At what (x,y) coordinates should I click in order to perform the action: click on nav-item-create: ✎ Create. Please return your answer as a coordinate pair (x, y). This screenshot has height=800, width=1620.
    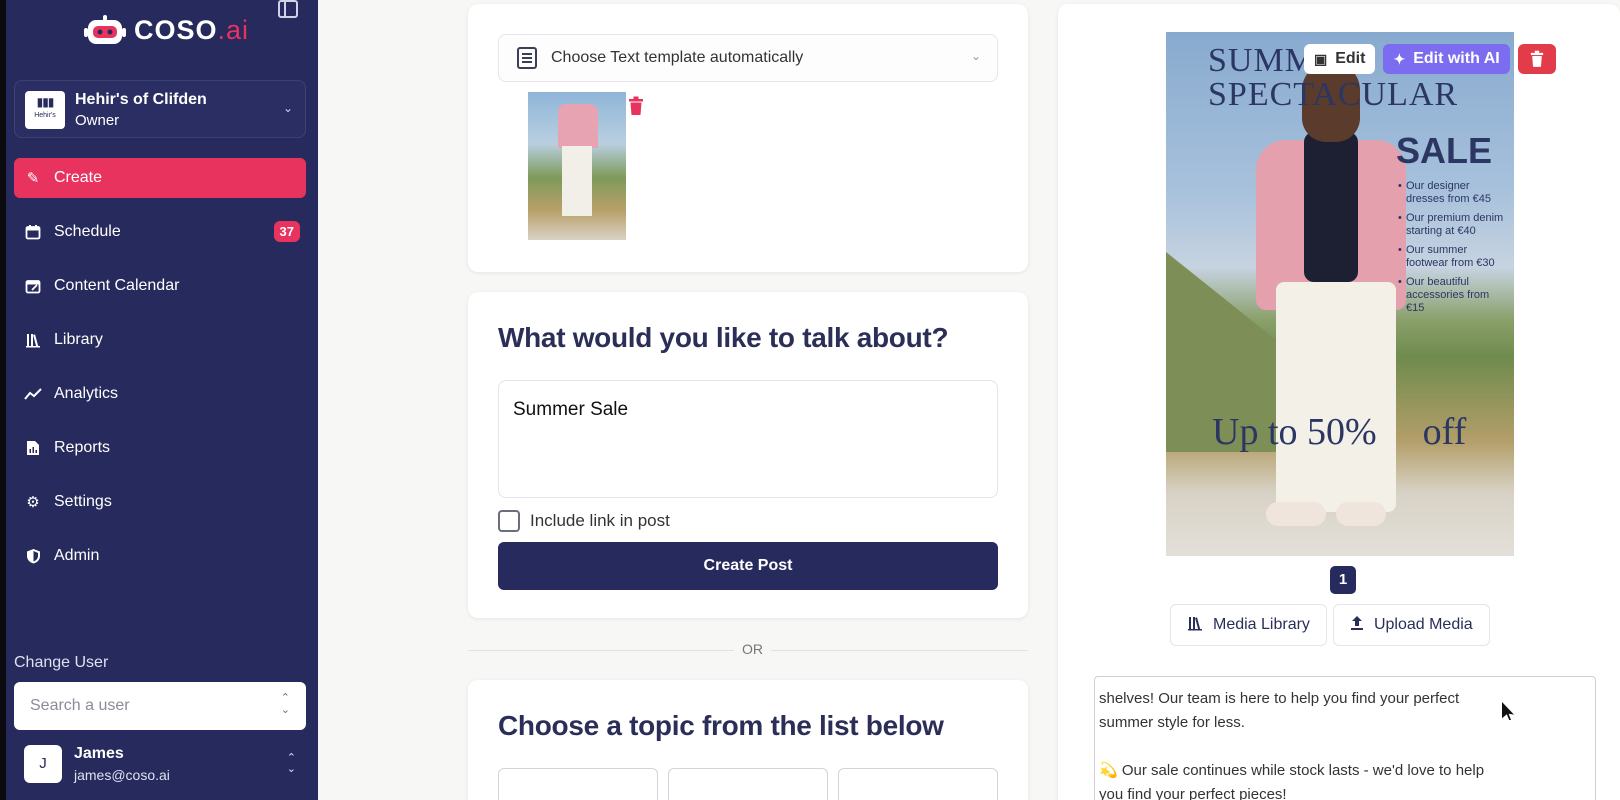
    Looking at the image, I should click on (160, 178).